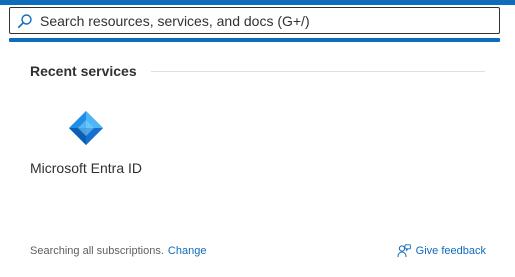  I want to click on subscription-status-text: Searching all subscriptions., so click(97, 251).